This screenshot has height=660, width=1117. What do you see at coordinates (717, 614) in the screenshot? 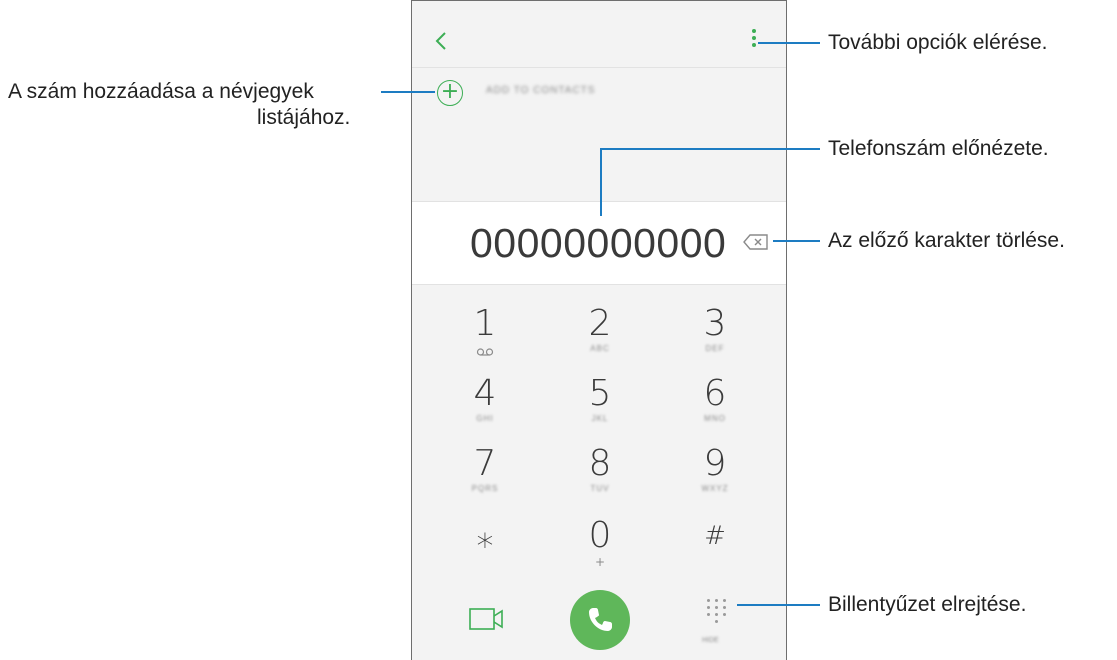
I see `dialpad-icon` at bounding box center [717, 614].